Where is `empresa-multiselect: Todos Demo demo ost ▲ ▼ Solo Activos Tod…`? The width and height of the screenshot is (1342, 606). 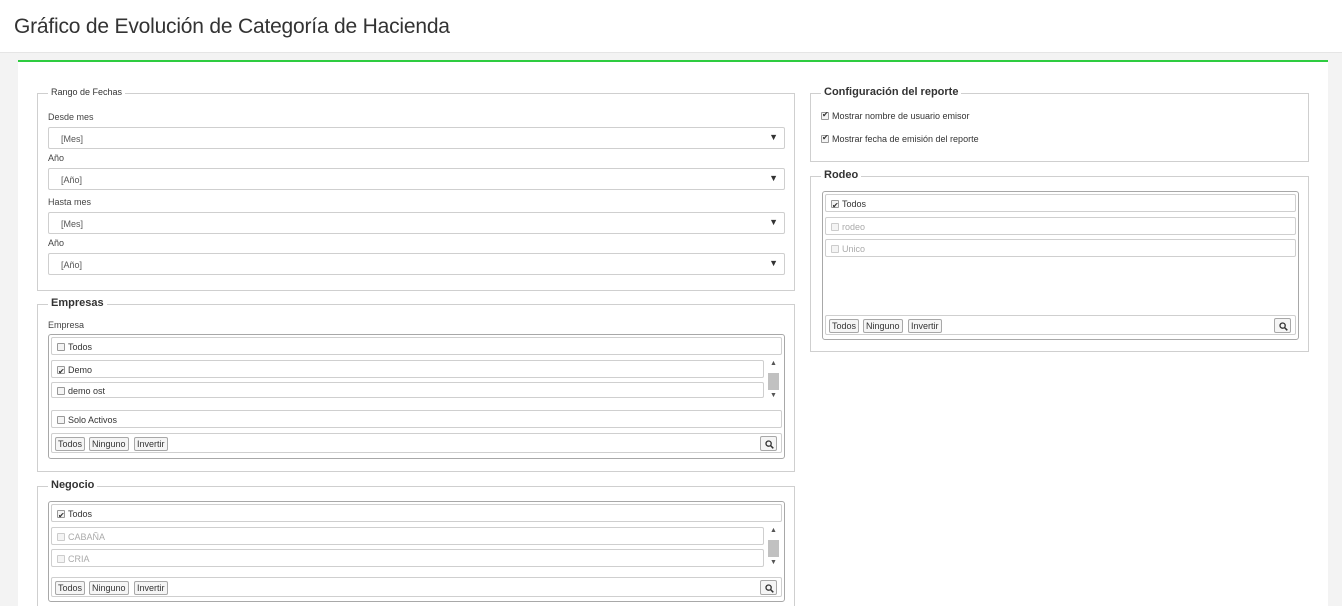 empresa-multiselect: Todos Demo demo ost ▲ ▼ Solo Activos Tod… is located at coordinates (416, 396).